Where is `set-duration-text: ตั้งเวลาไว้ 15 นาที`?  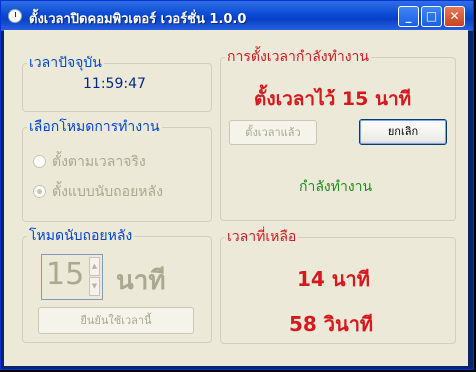 set-duration-text: ตั้งเวลาไว้ 15 นาที is located at coordinates (333, 99).